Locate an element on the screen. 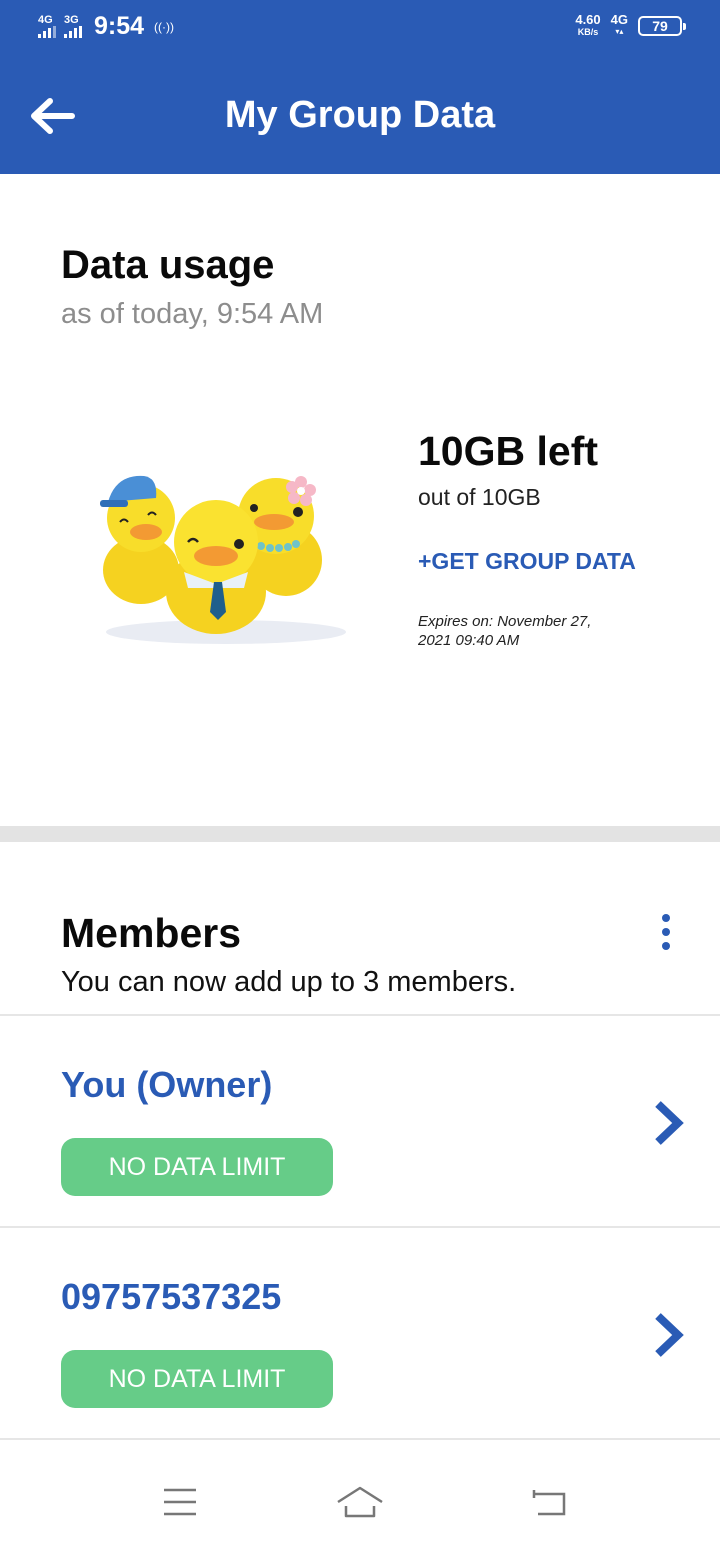  member-name: You (Owner) is located at coordinates (167, 1084).